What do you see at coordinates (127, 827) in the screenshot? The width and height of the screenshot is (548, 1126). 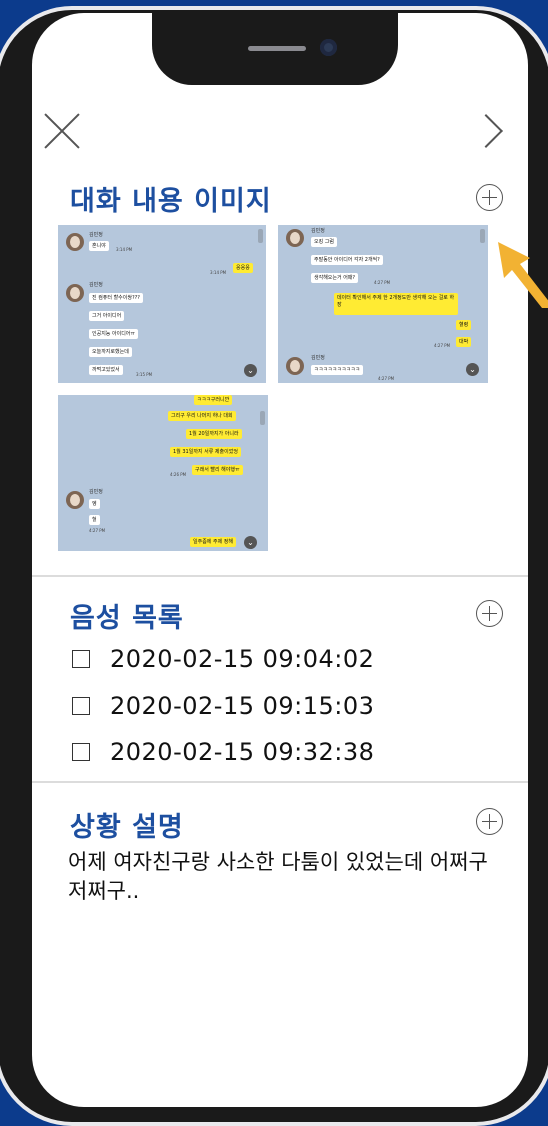 I see `situation-section-title: 상황 설명` at bounding box center [127, 827].